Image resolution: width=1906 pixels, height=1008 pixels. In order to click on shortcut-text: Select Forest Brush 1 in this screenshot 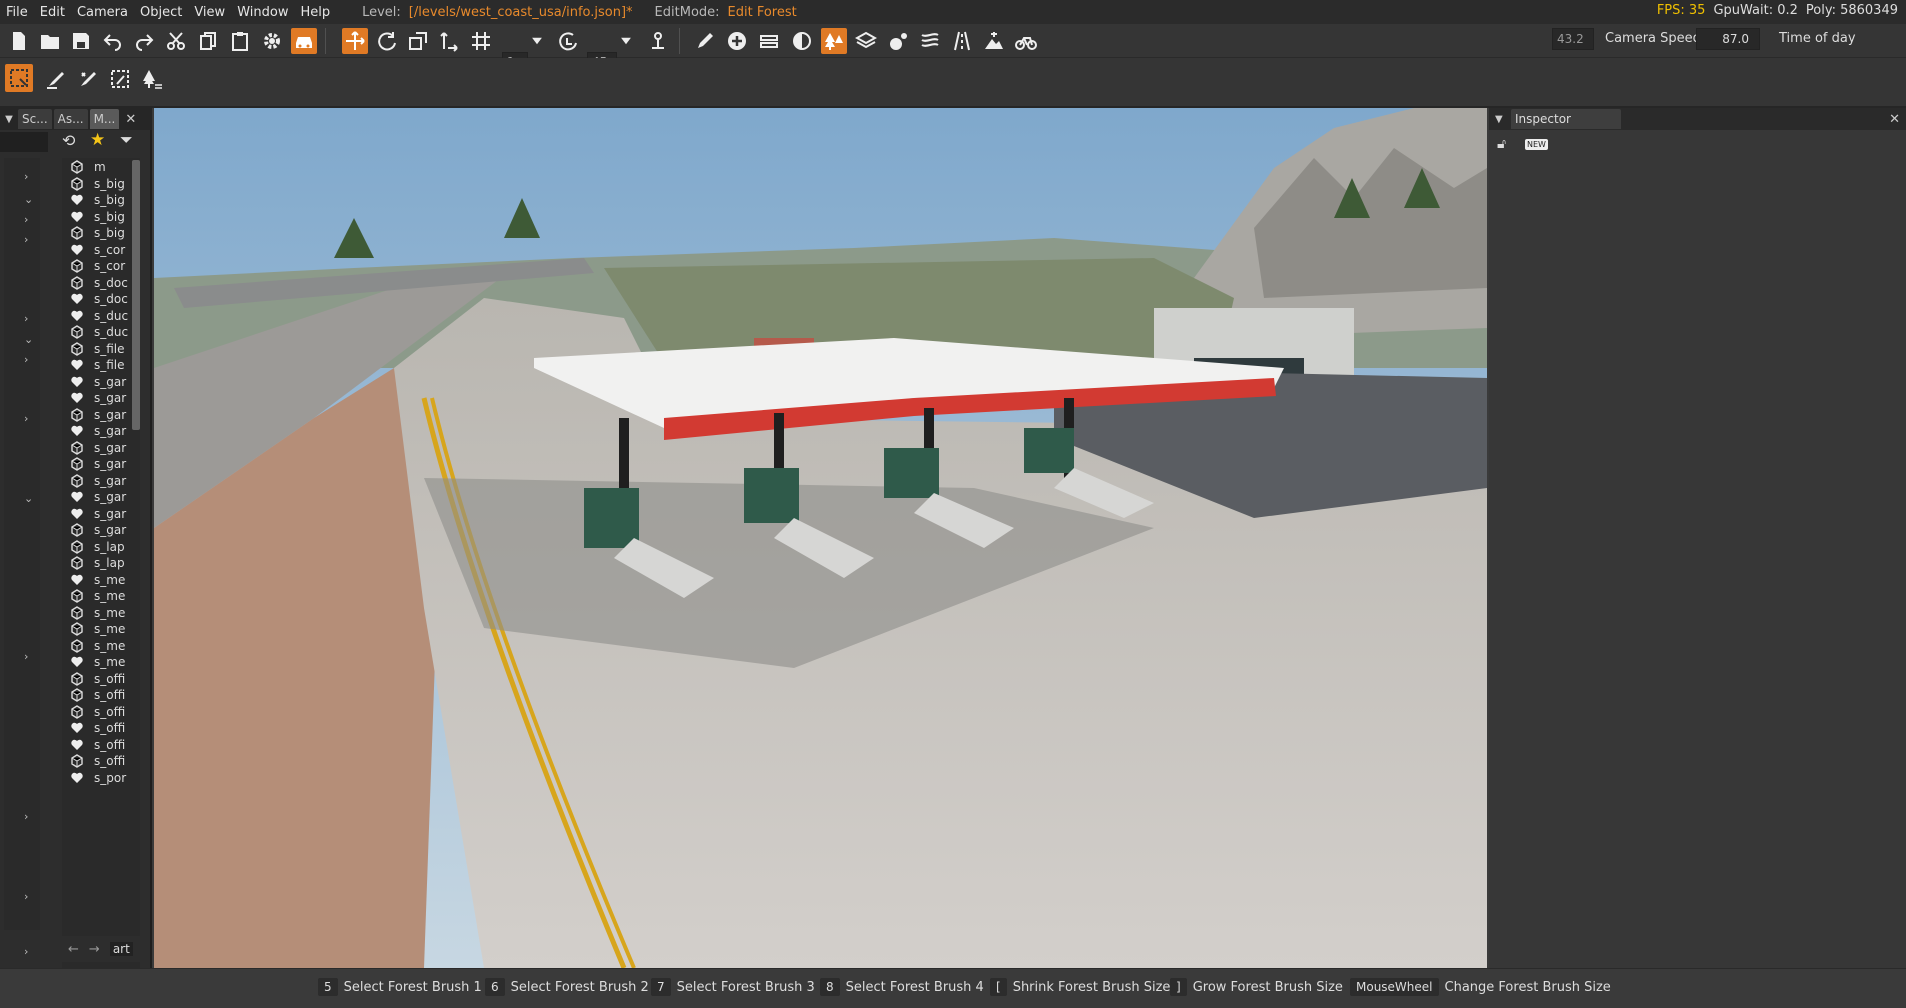, I will do `click(412, 987)`.